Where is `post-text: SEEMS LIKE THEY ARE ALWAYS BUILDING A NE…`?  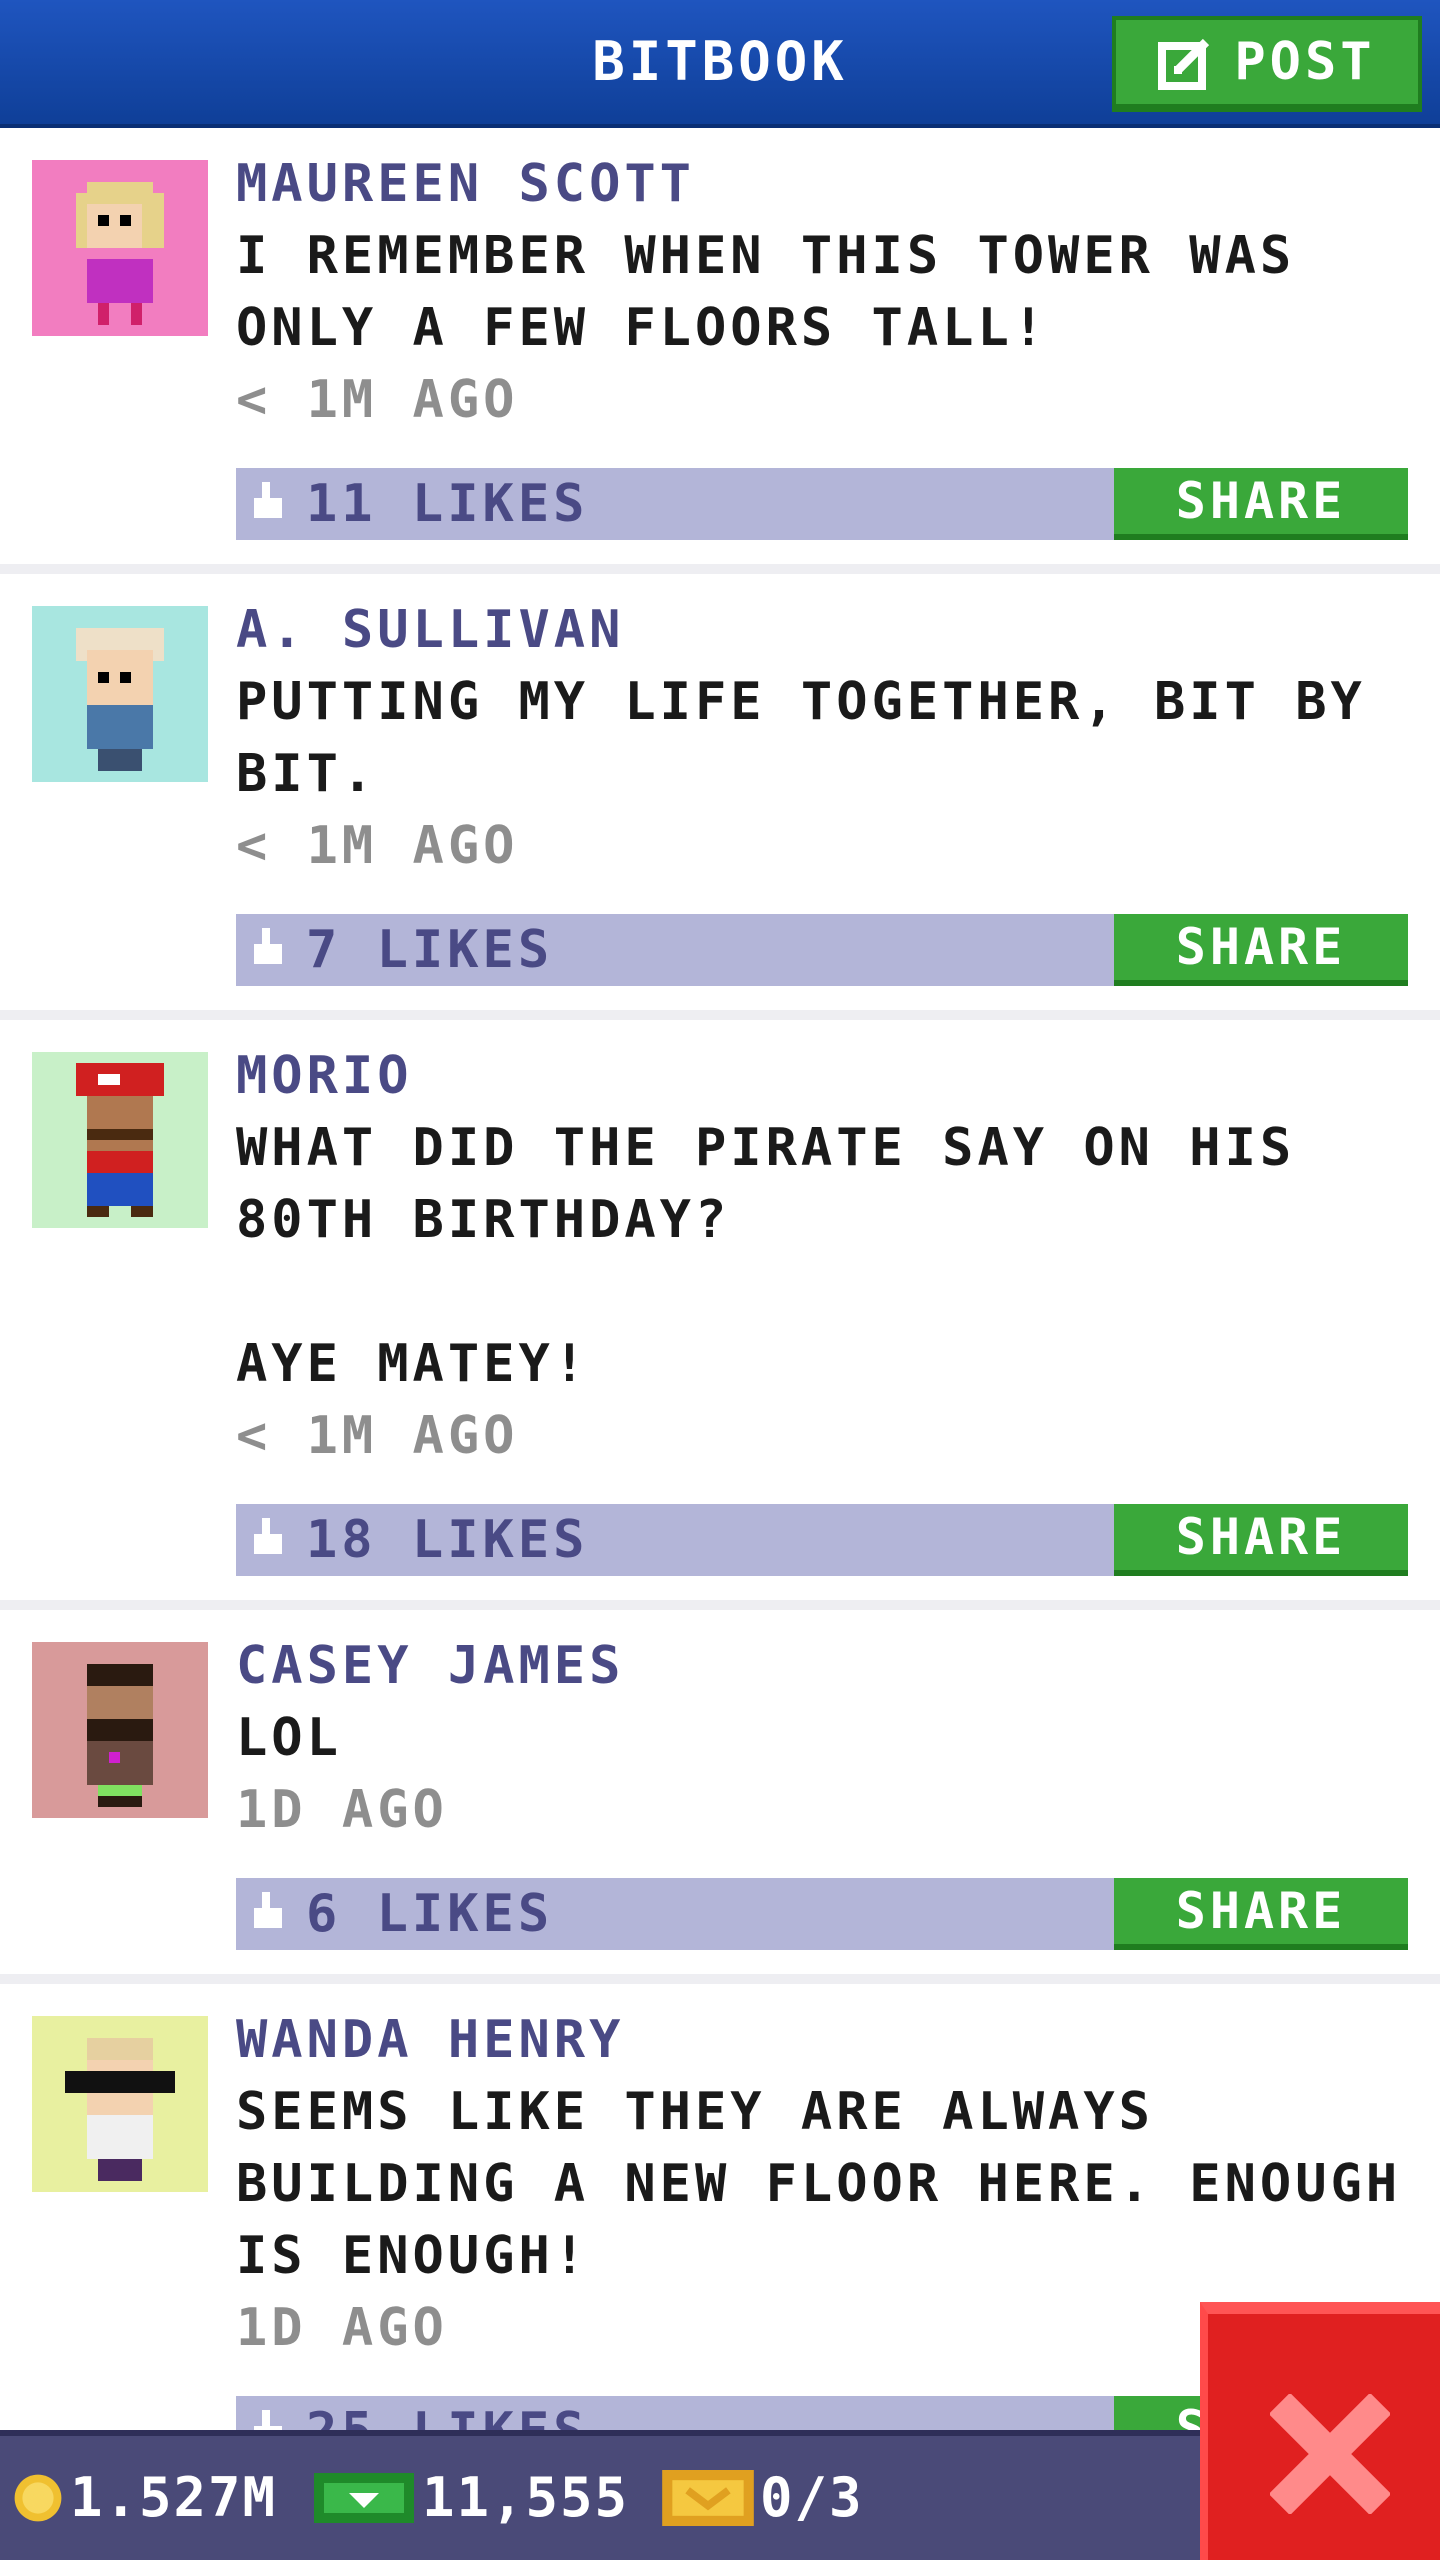
post-text: SEEMS LIKE THEY ARE ALWAYS BUILDING A NE… is located at coordinates (819, 2184).